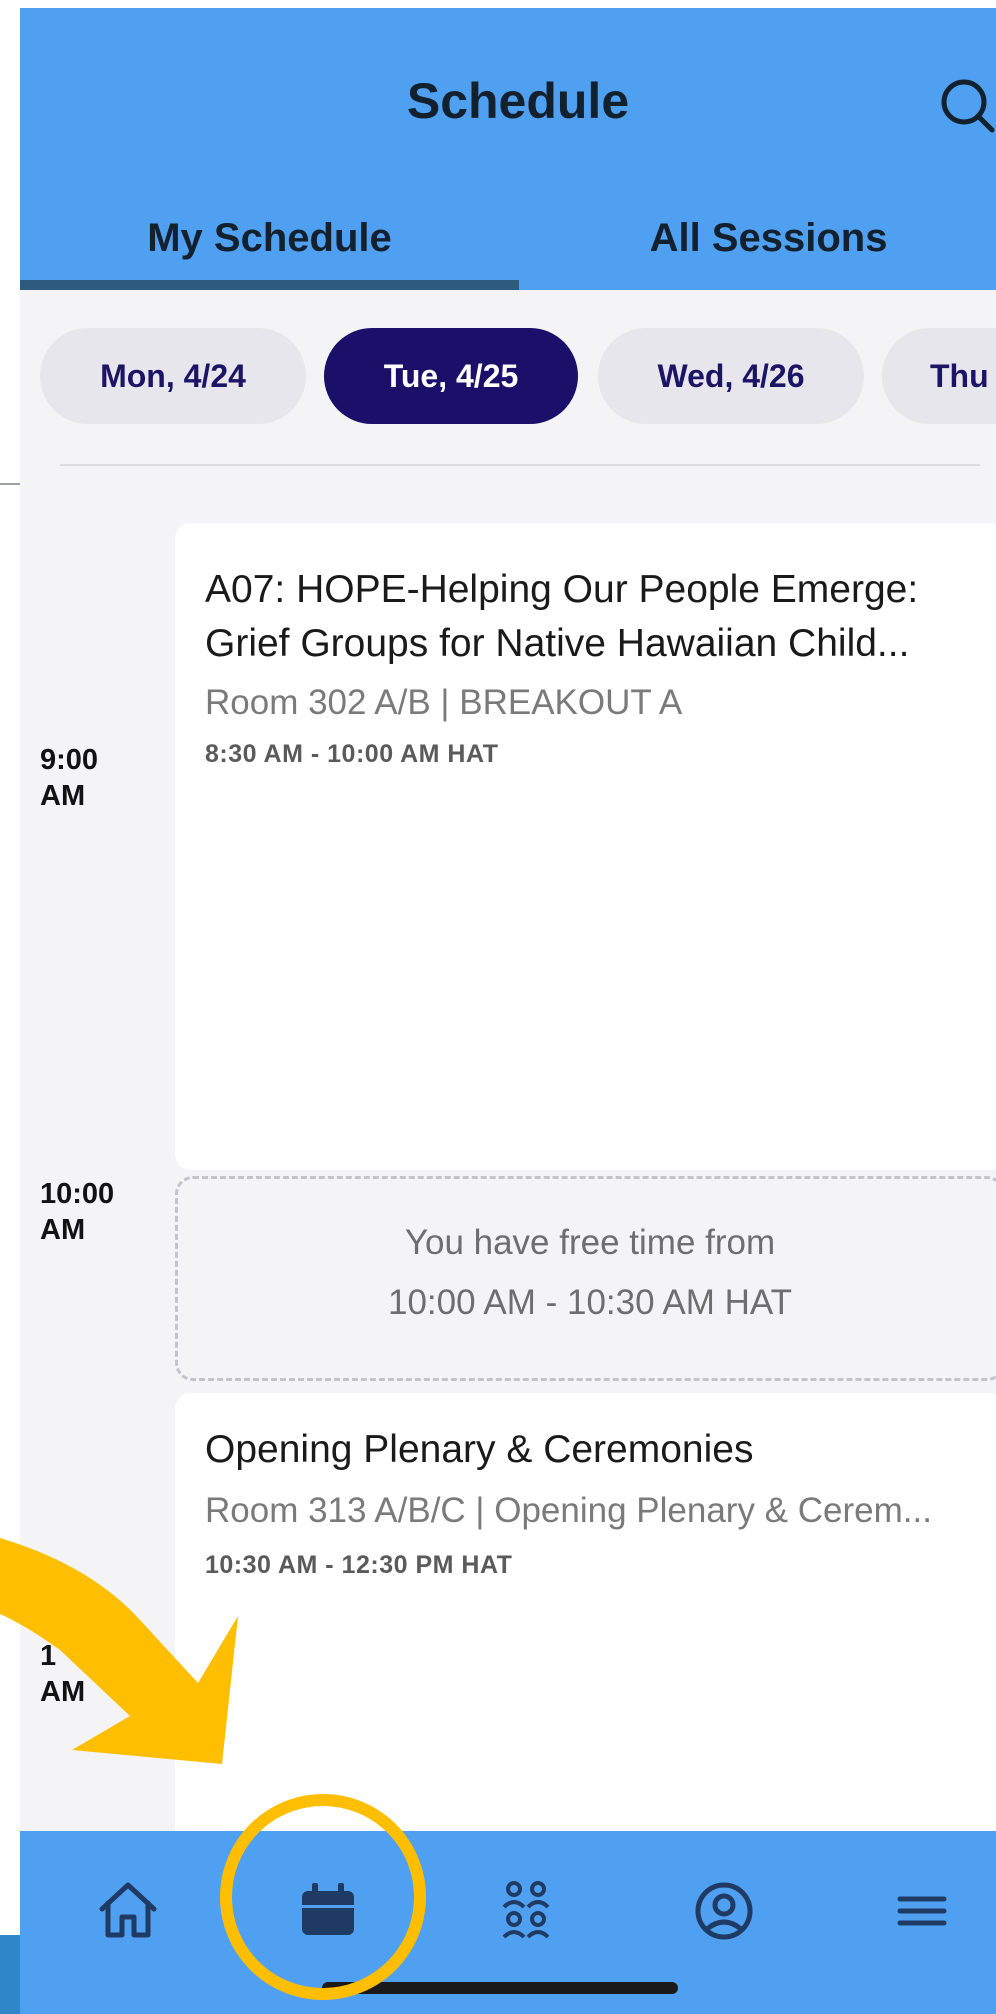 The image size is (996, 2014). Describe the element at coordinates (731, 376) in the screenshot. I see `date-chip-wed: Wed, 4/26` at that location.